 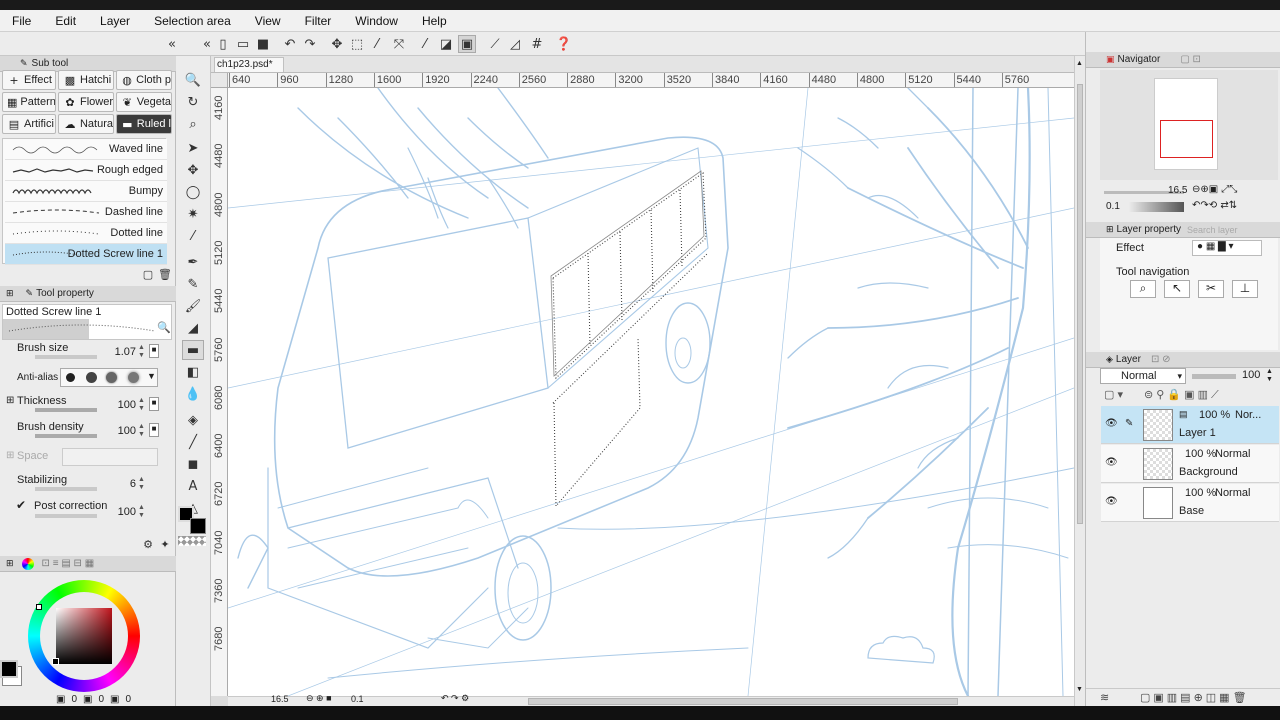 What do you see at coordinates (86, 191) in the screenshot?
I see `brush-bumpy: Bumpy` at bounding box center [86, 191].